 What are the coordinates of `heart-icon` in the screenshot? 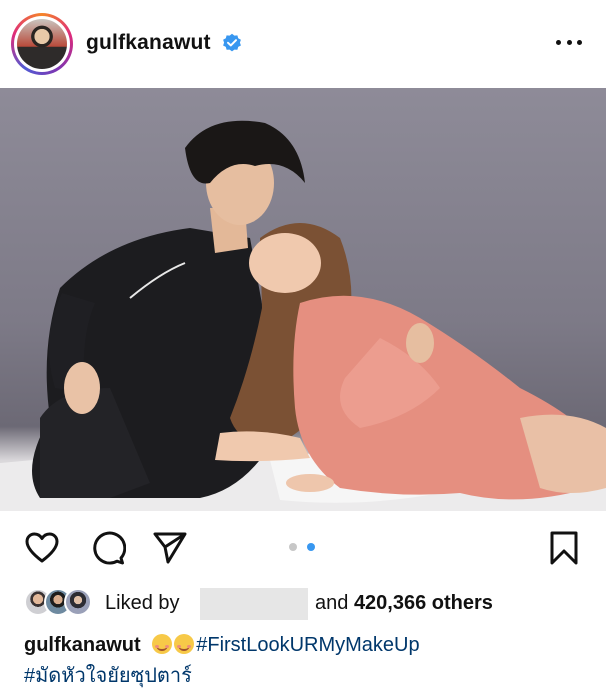 It's located at (42, 548).